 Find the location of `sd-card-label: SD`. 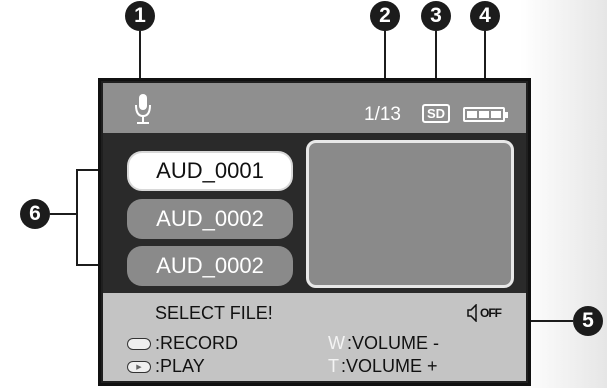

sd-card-label: SD is located at coordinates (436, 113).